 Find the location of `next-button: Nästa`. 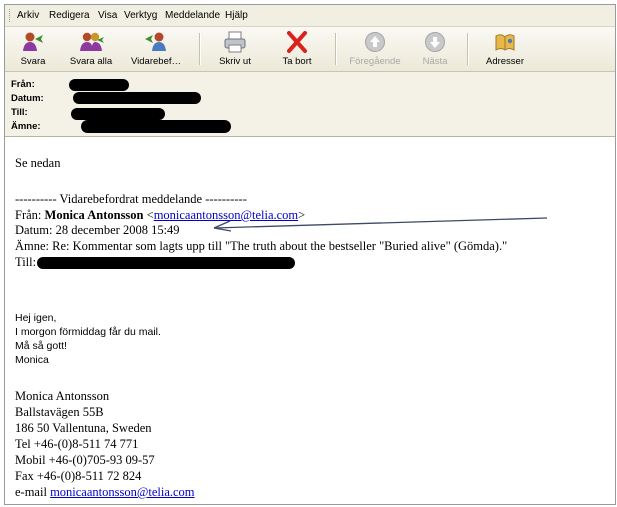

next-button: Nästa is located at coordinates (435, 49).